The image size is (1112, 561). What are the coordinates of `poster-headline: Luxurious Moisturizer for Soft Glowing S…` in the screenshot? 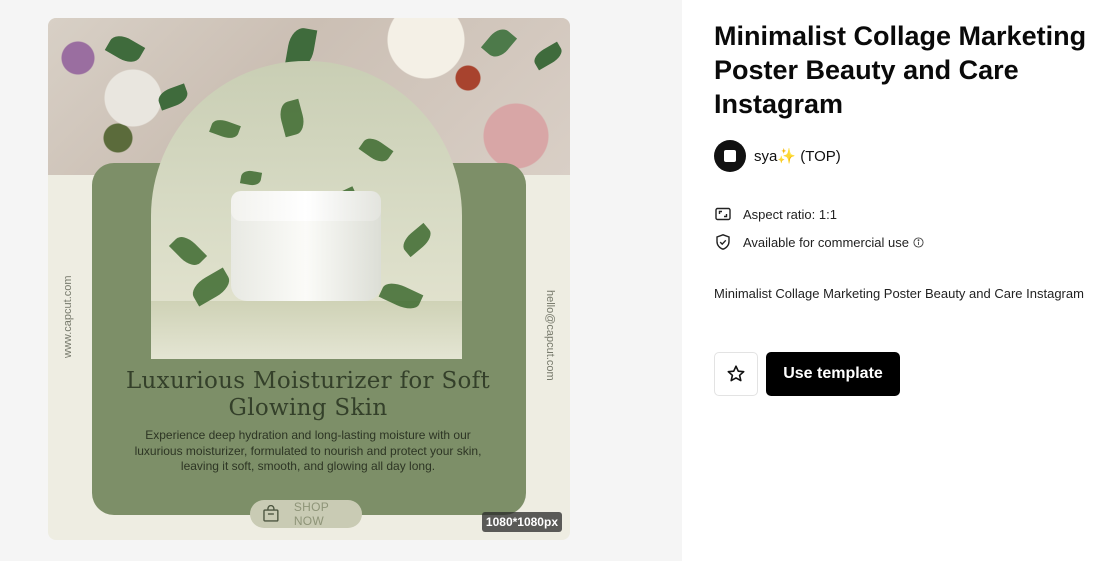 It's located at (308, 394).